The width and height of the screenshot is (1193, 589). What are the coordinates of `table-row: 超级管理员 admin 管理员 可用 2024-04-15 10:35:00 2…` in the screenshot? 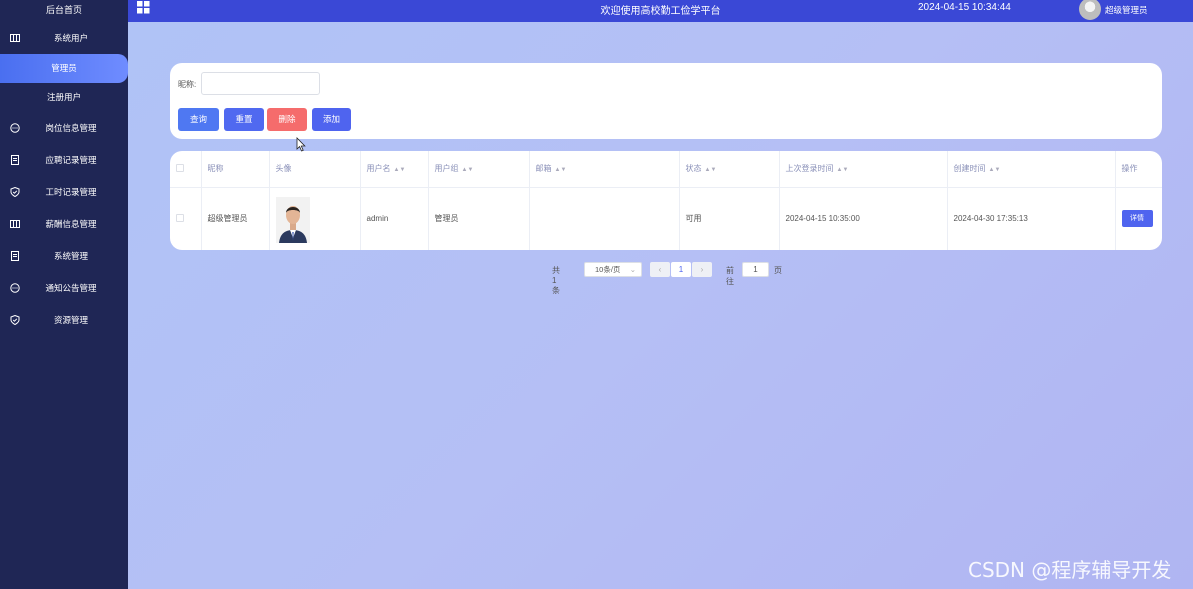 It's located at (666, 218).